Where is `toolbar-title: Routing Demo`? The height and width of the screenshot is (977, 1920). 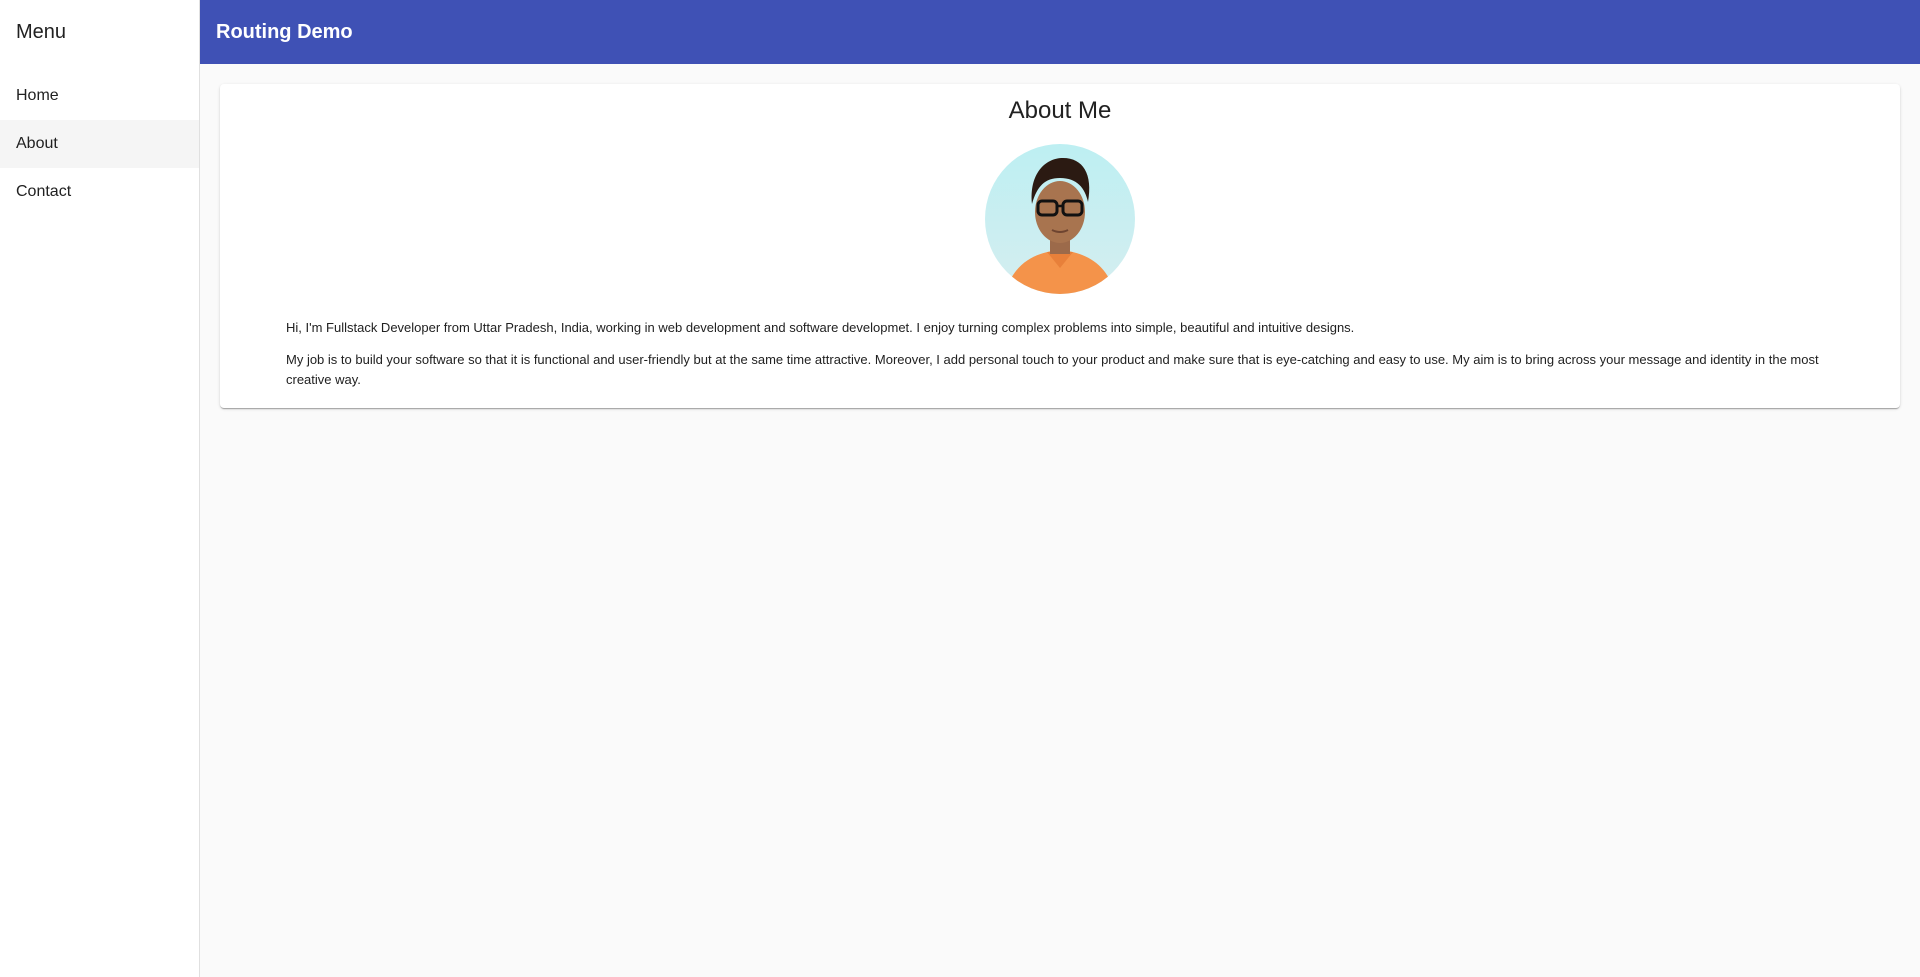
toolbar-title: Routing Demo is located at coordinates (284, 31).